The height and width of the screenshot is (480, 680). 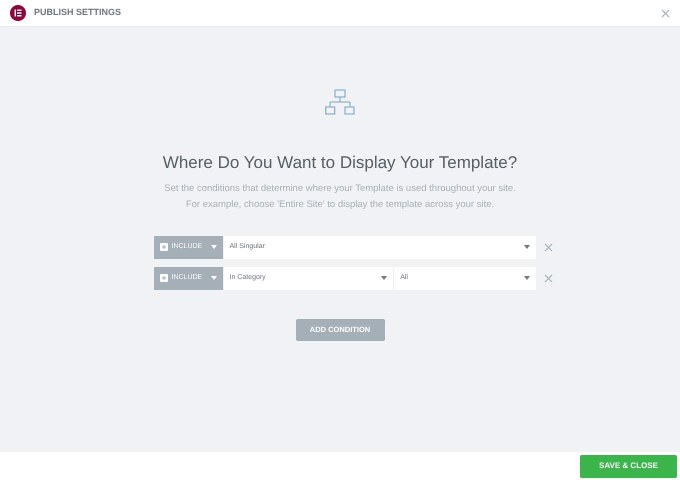 I want to click on close-button, so click(x=665, y=13).